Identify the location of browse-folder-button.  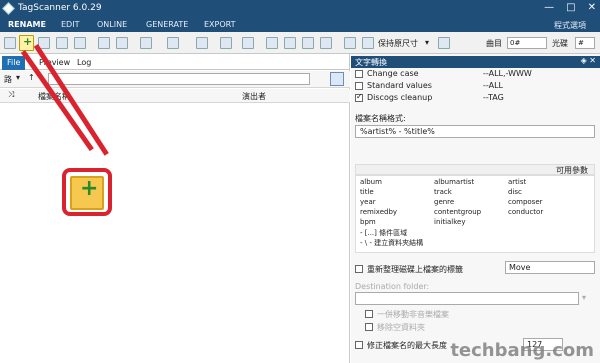
(337, 79).